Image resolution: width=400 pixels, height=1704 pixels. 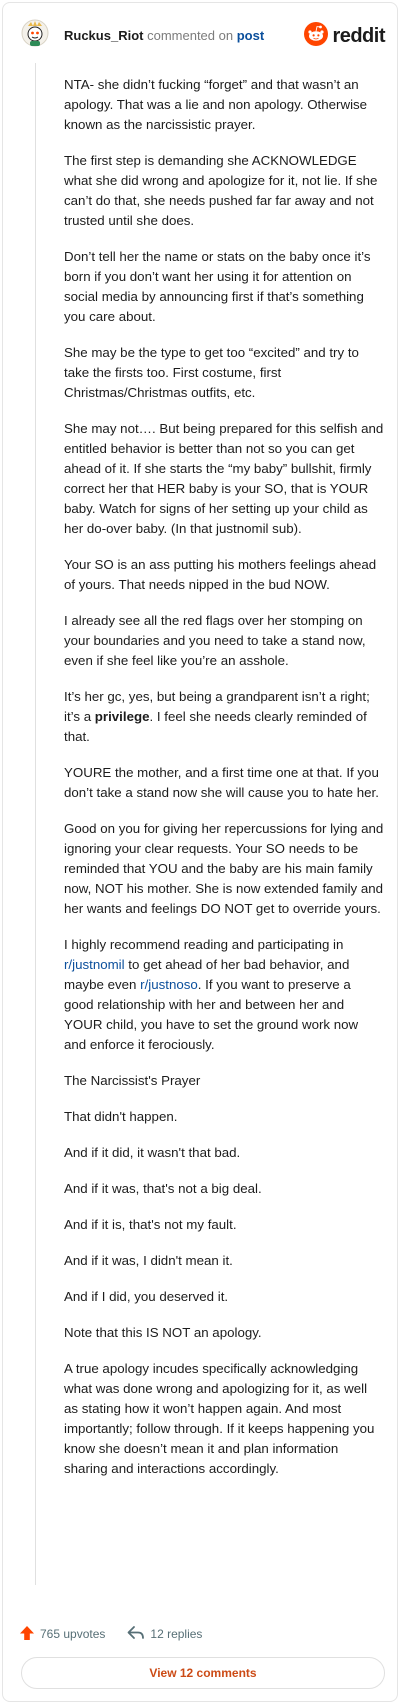 I want to click on upvote-arrow-icon, so click(x=27, y=1634).